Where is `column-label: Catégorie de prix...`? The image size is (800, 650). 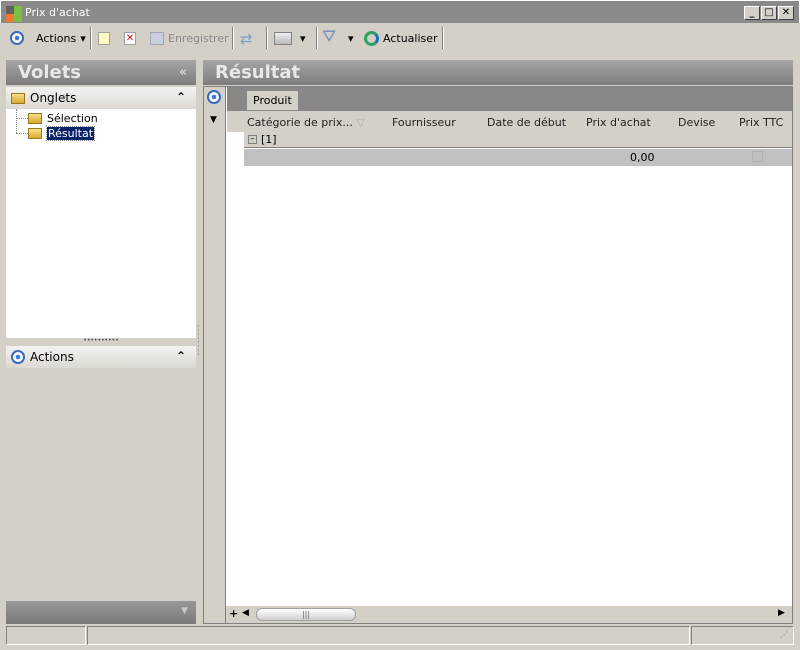
column-label: Catégorie de prix... is located at coordinates (300, 122).